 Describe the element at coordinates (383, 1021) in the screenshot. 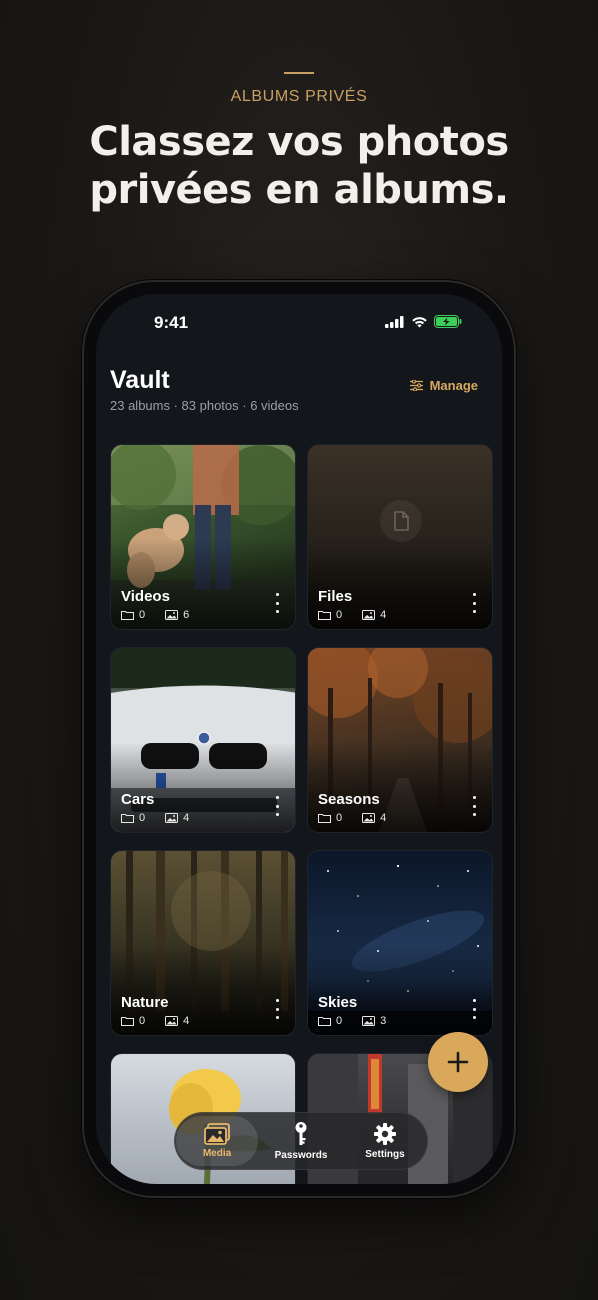

I see `item-count: 3` at that location.